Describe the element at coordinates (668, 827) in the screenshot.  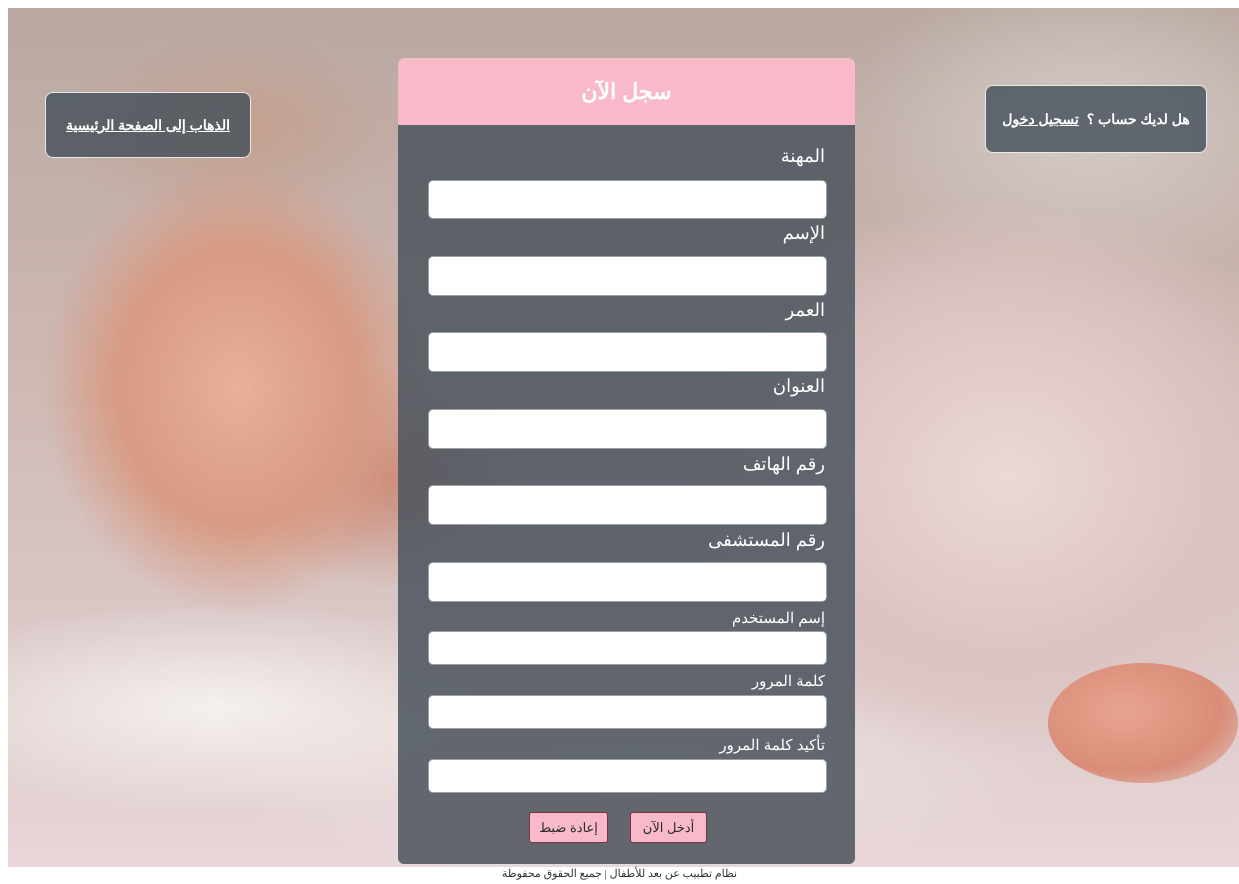
I see `submit-button: أدخل الآن` at that location.